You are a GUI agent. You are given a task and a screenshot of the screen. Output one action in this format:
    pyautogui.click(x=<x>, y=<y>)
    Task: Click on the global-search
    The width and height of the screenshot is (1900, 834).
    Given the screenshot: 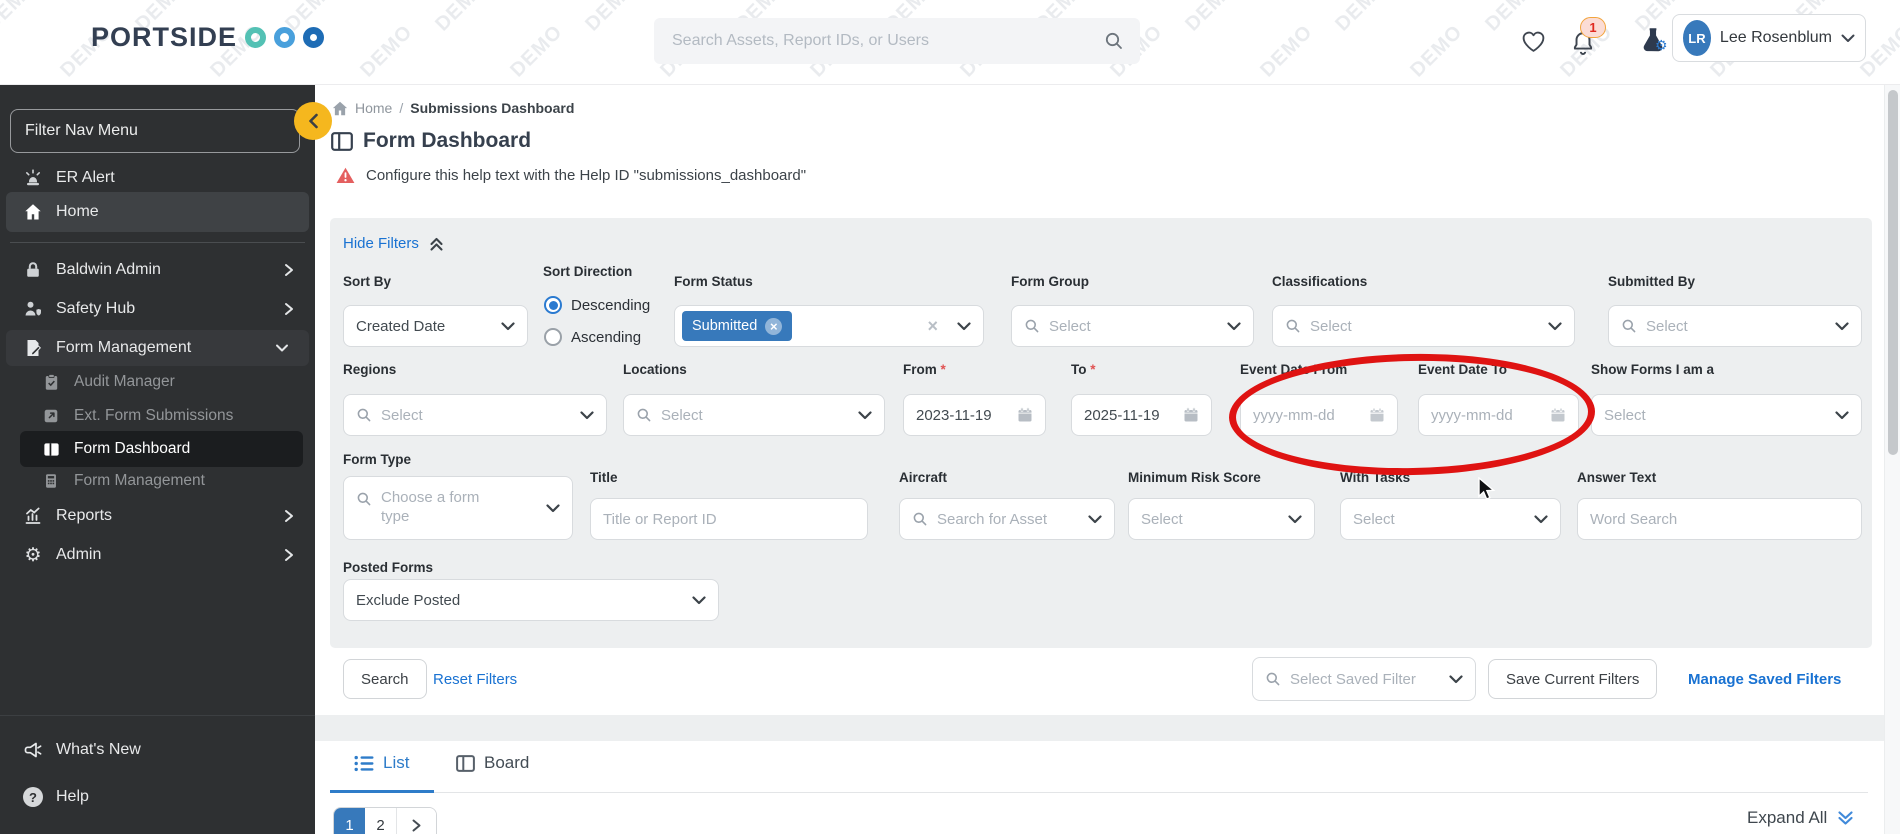 What is the action you would take?
    pyautogui.click(x=897, y=41)
    